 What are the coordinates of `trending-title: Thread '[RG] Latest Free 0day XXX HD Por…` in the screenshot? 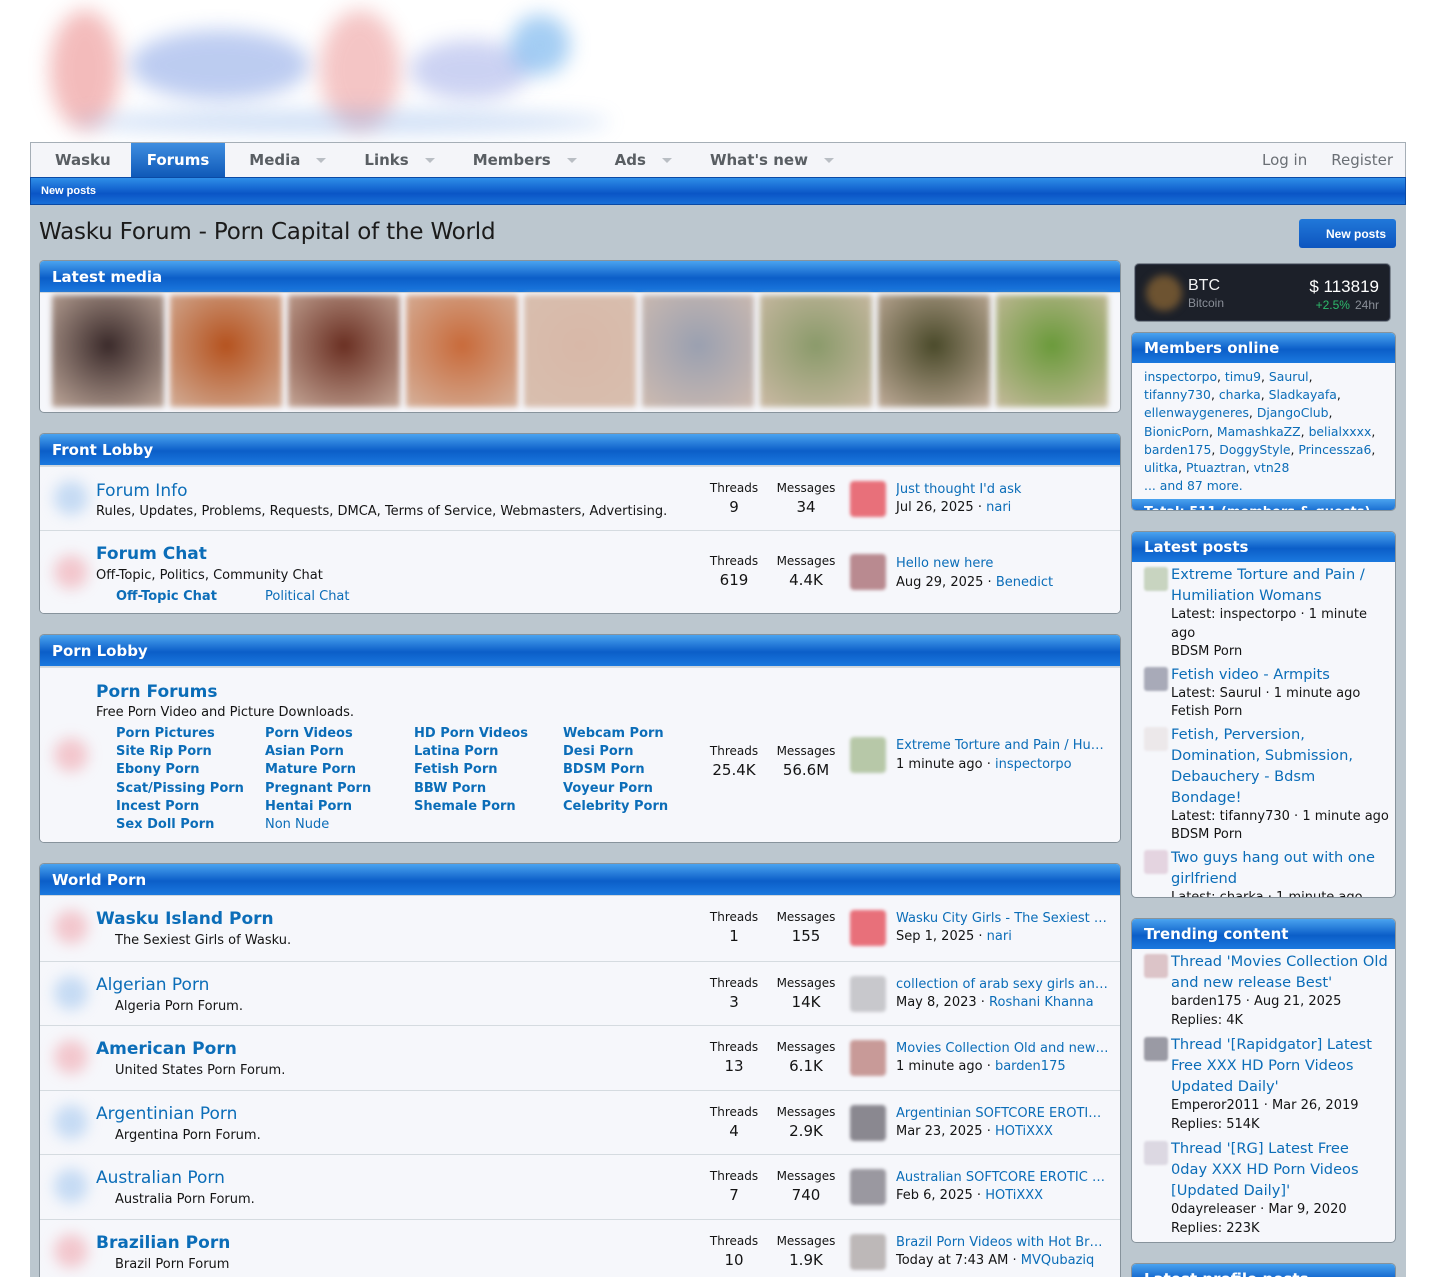 It's located at (1280, 1169).